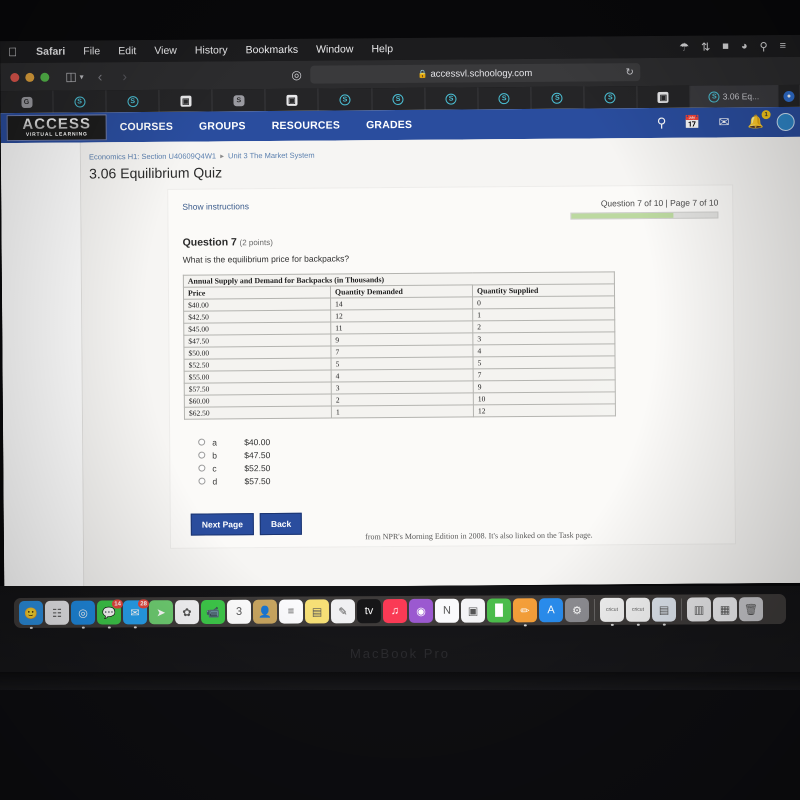  What do you see at coordinates (31, 614) in the screenshot?
I see `dock-icon-finder: 🙂` at bounding box center [31, 614].